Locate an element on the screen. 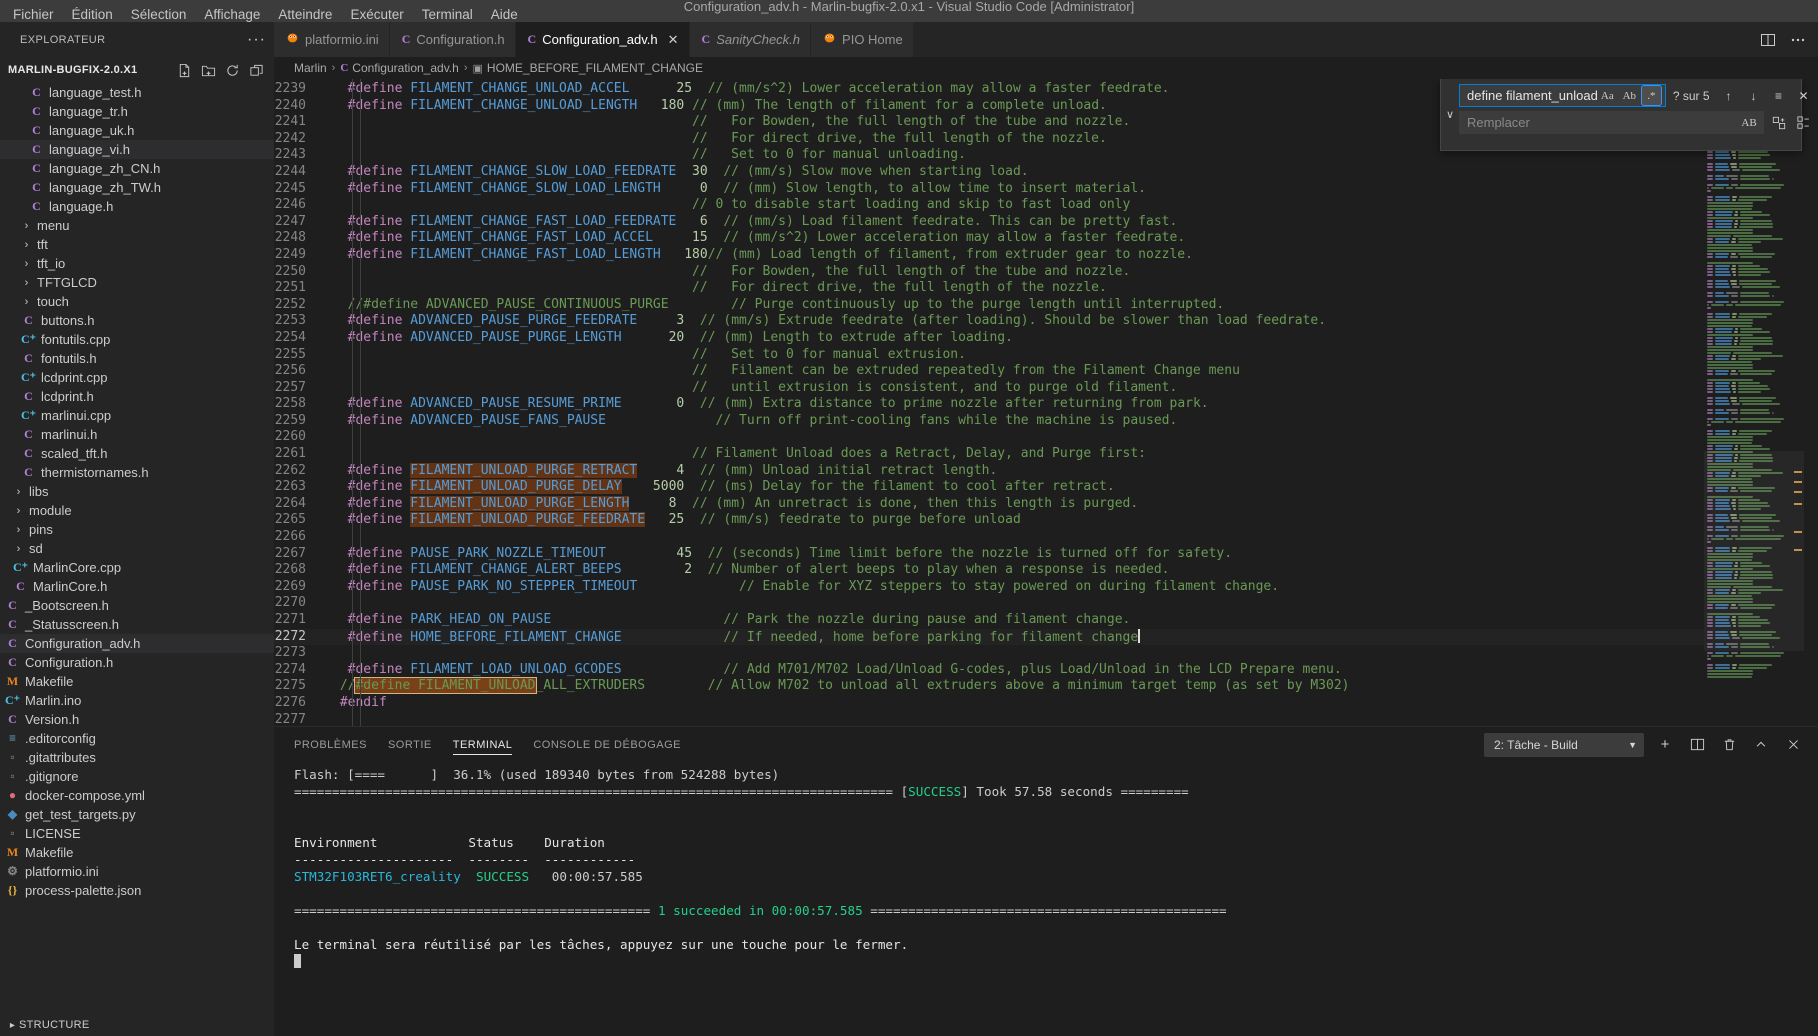  new-folder-icon is located at coordinates (208, 70).